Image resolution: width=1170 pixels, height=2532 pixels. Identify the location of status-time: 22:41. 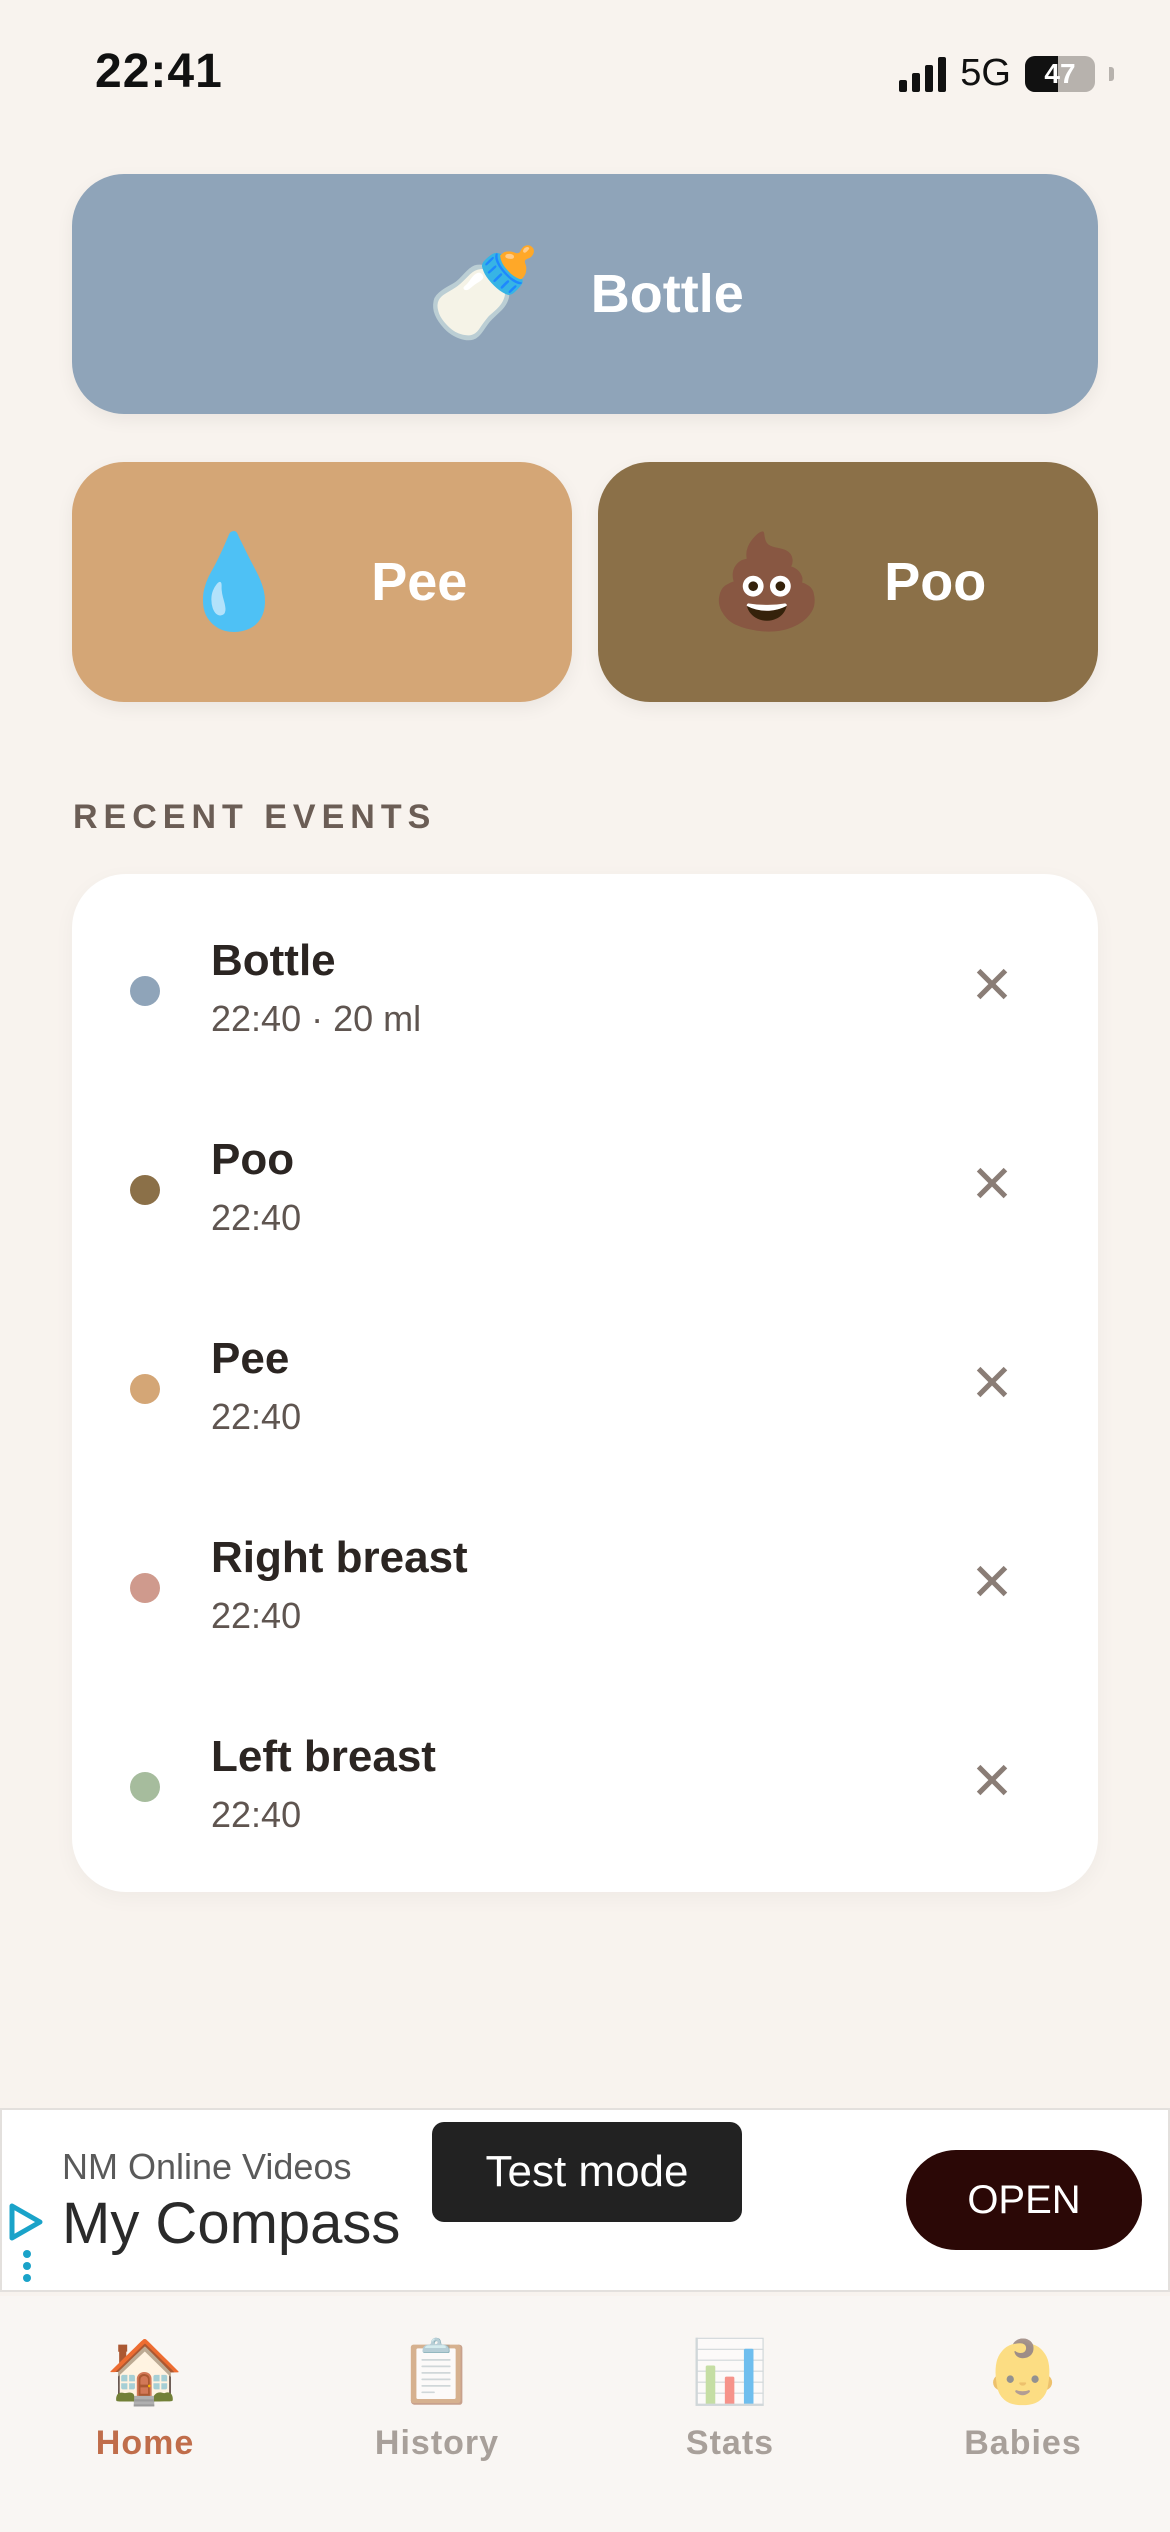
(159, 71).